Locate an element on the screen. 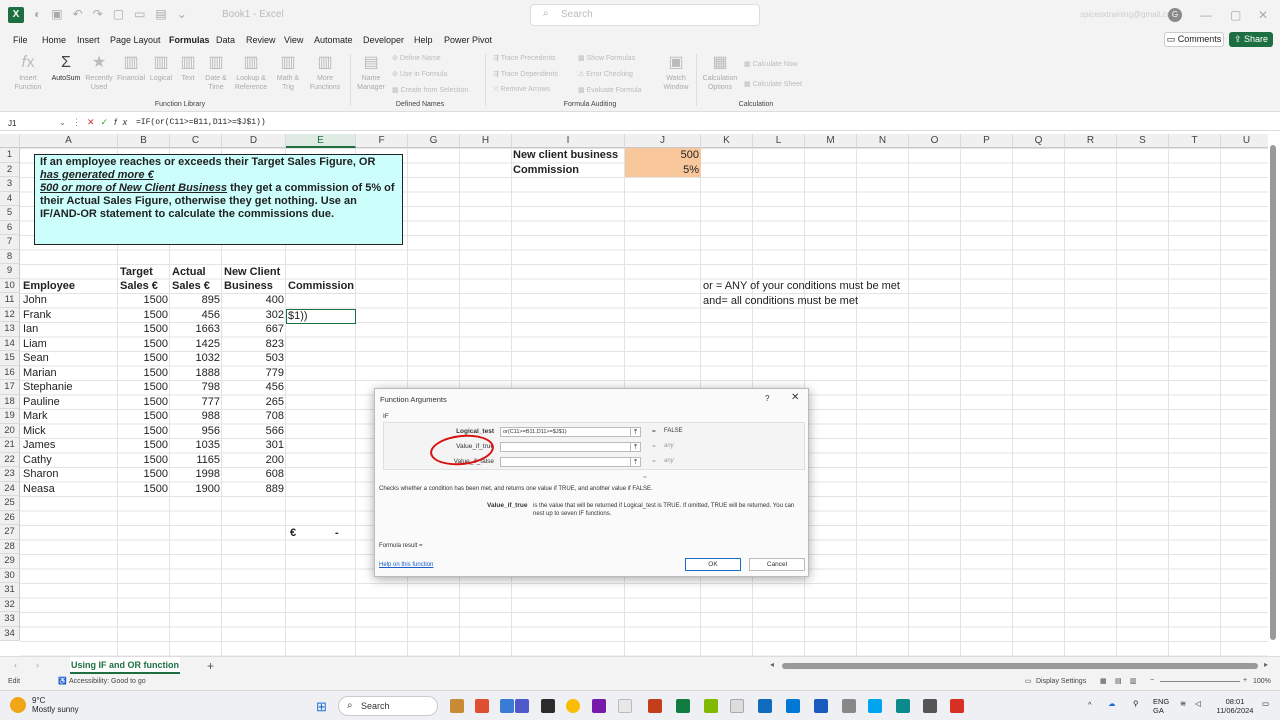 The width and height of the screenshot is (1280, 720). onenote-app-icon is located at coordinates (599, 706).